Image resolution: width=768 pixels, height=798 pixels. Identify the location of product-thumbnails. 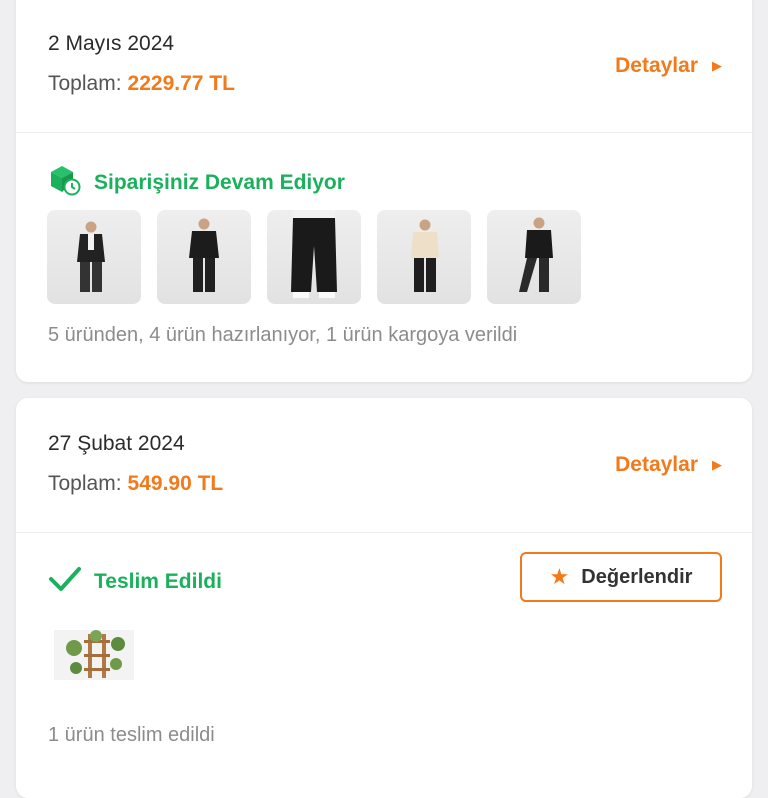
(314, 257).